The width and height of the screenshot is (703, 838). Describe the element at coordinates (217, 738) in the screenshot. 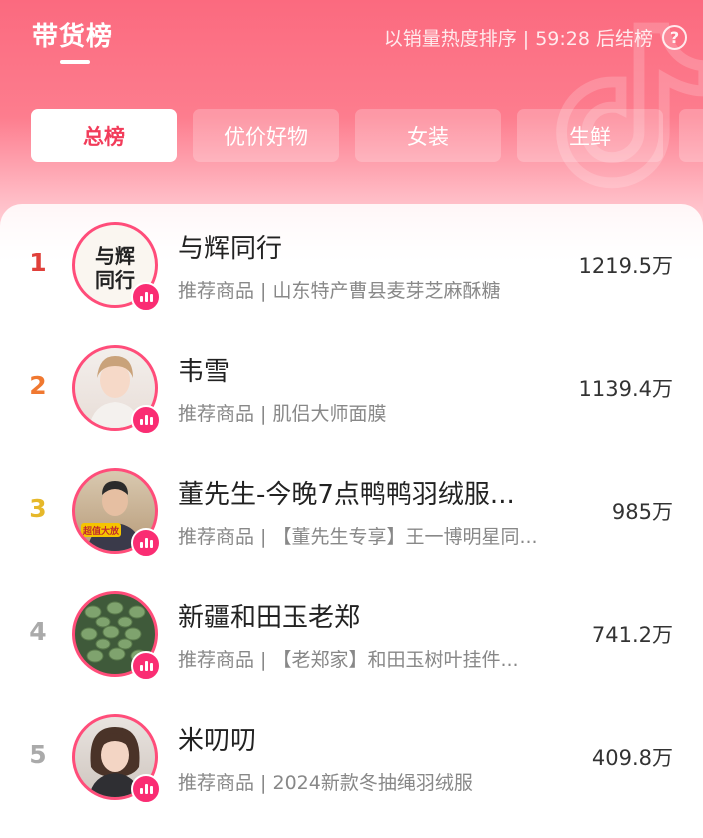

I see `streamer-name: 米叨叨` at that location.